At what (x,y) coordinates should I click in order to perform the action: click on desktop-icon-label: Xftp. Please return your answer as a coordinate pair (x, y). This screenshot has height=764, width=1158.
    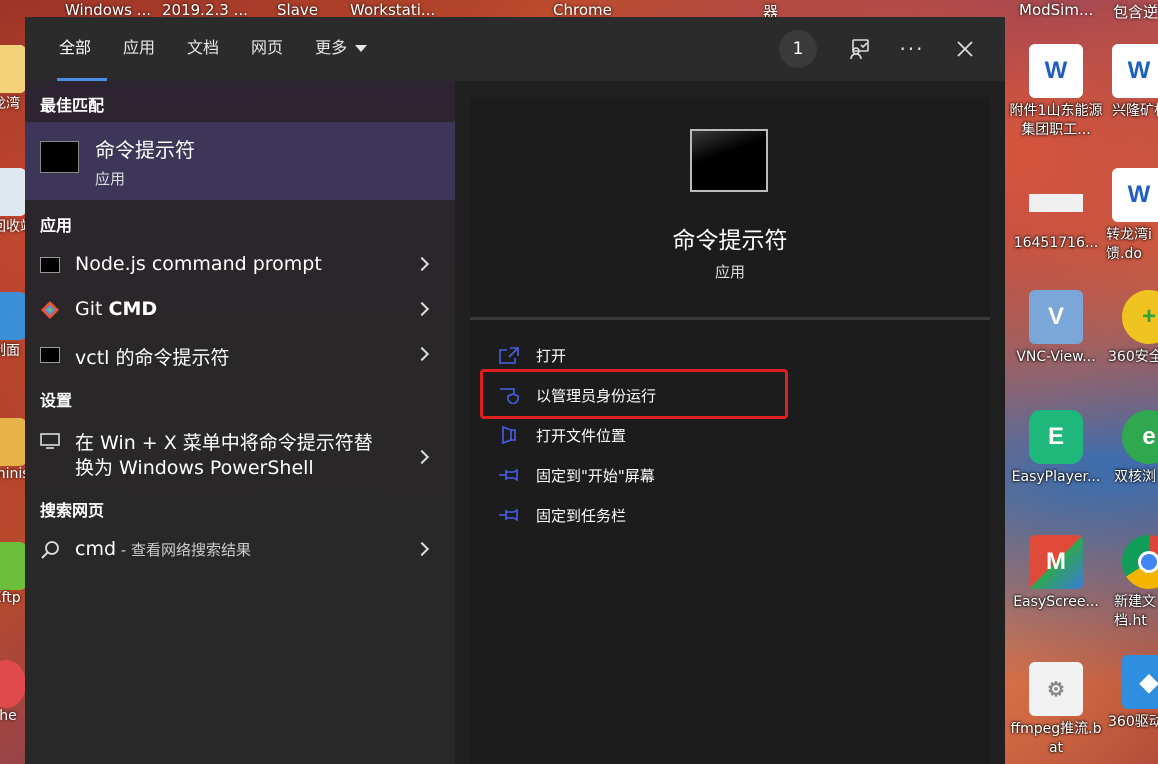
    Looking at the image, I should click on (10, 598).